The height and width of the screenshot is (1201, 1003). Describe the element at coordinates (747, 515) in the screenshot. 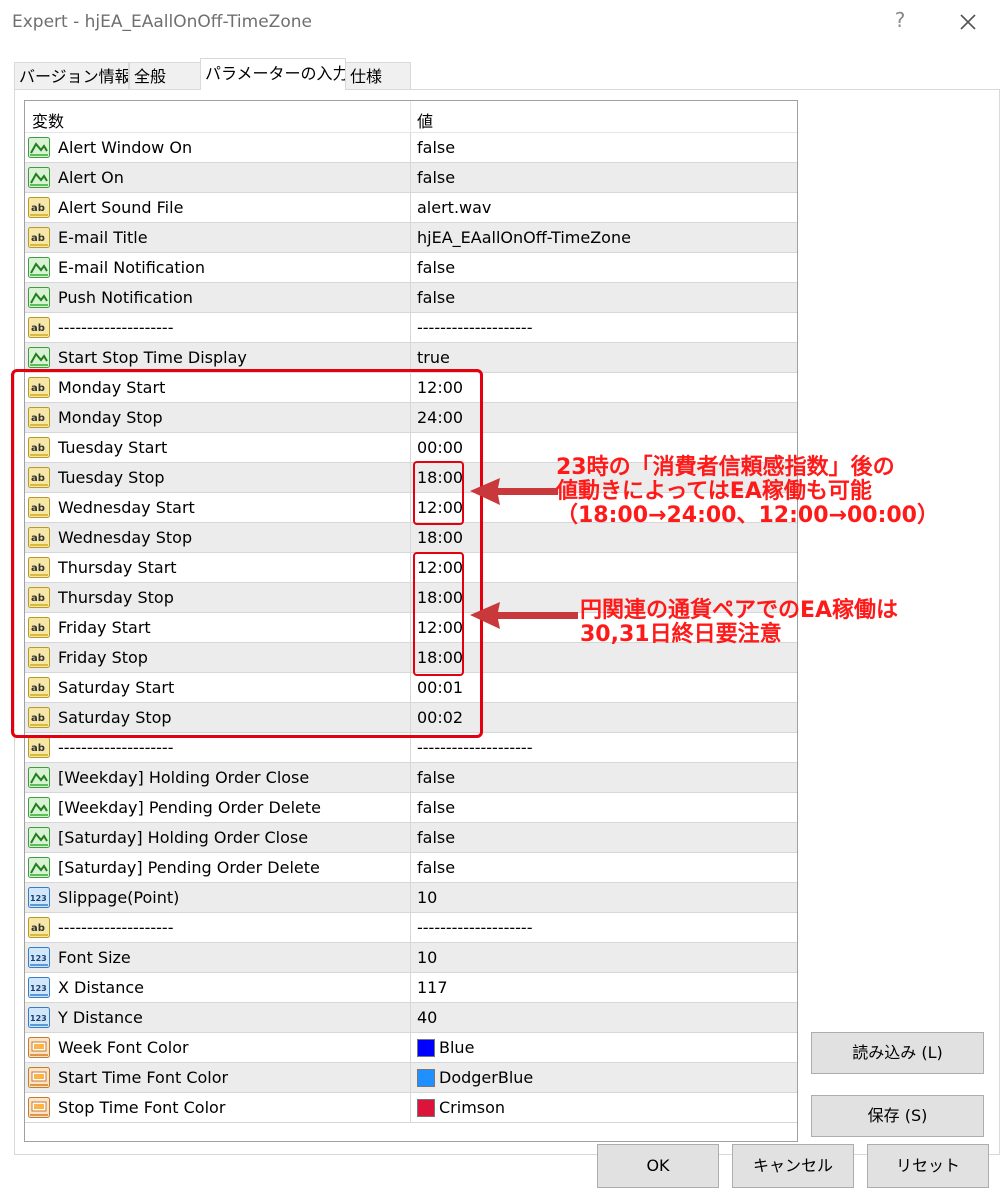

I see `annotation-line: （18:00→24:00、12:00→00:00）` at that location.